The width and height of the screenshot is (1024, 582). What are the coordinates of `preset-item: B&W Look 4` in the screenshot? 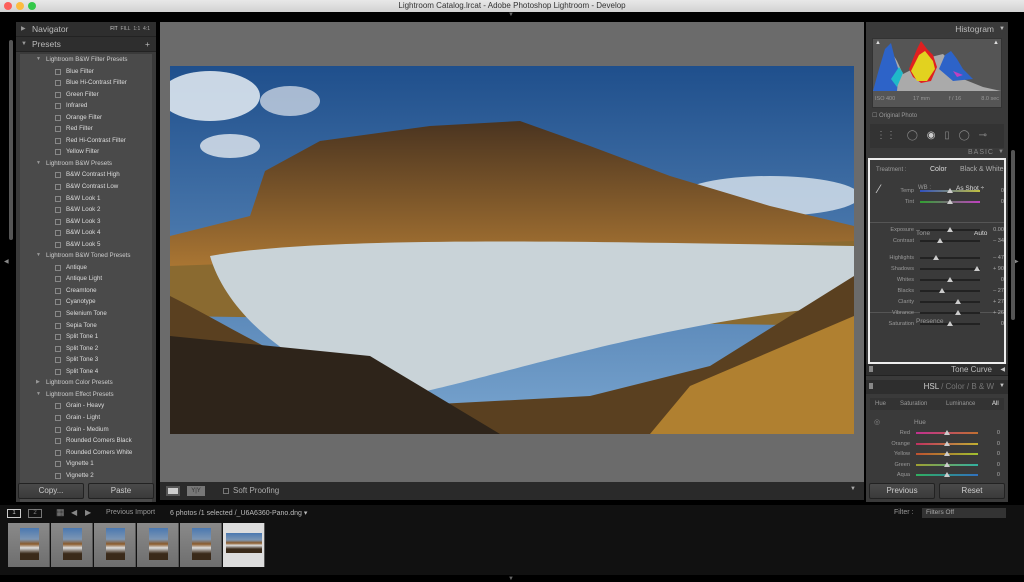 It's located at (86, 233).